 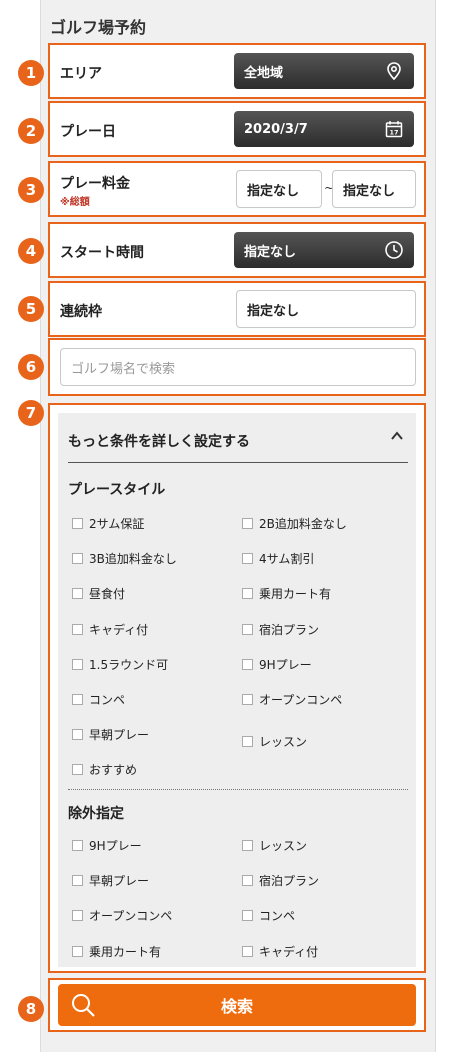 What do you see at coordinates (286, 593) in the screenshot?
I see `play-style-option: 乗用カート有` at bounding box center [286, 593].